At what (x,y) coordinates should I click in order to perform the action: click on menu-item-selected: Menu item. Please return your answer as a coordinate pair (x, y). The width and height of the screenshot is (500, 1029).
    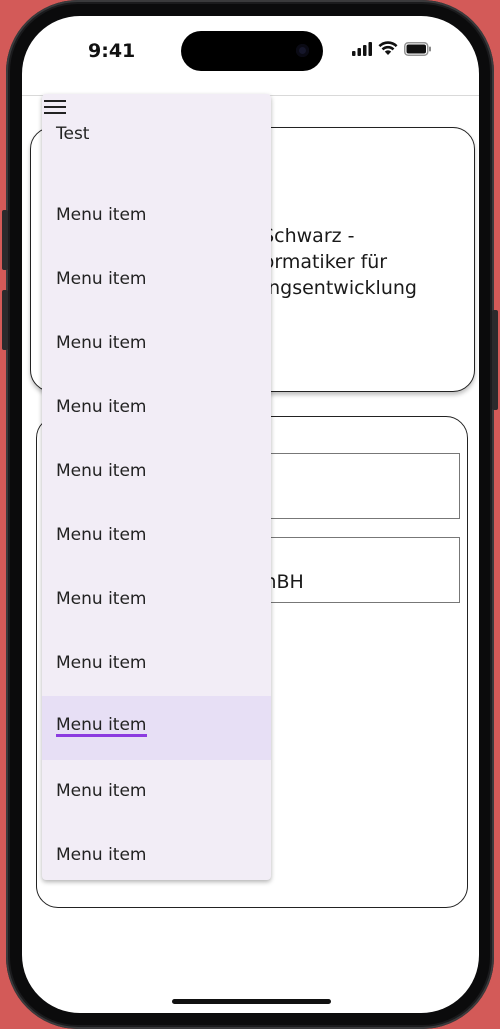
    Looking at the image, I should click on (156, 728).